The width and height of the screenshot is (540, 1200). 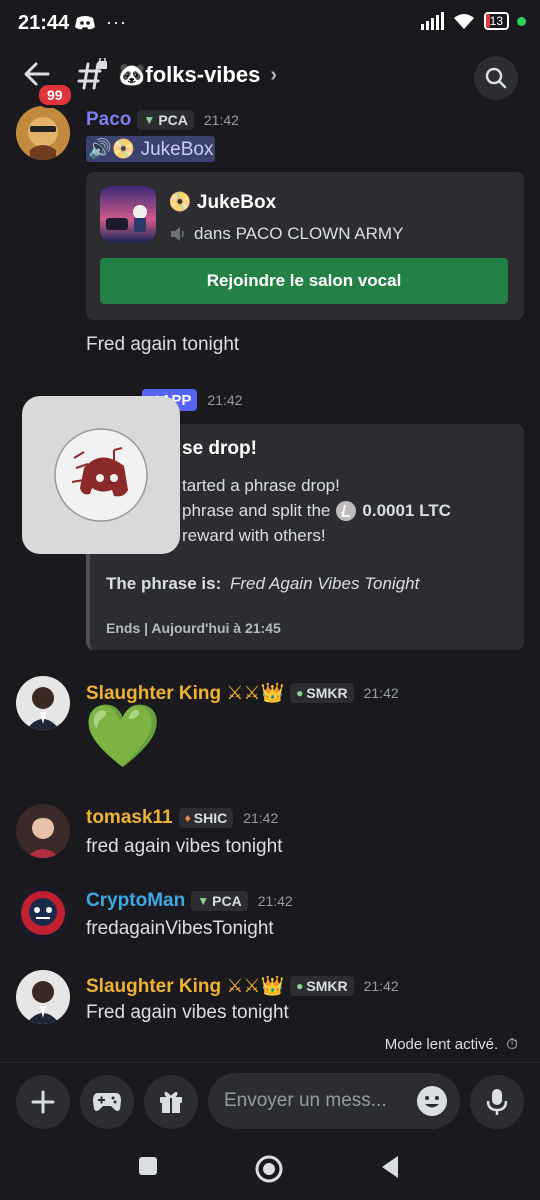 What do you see at coordinates (273, 74) in the screenshot?
I see `chevron-right-icon: ›` at bounding box center [273, 74].